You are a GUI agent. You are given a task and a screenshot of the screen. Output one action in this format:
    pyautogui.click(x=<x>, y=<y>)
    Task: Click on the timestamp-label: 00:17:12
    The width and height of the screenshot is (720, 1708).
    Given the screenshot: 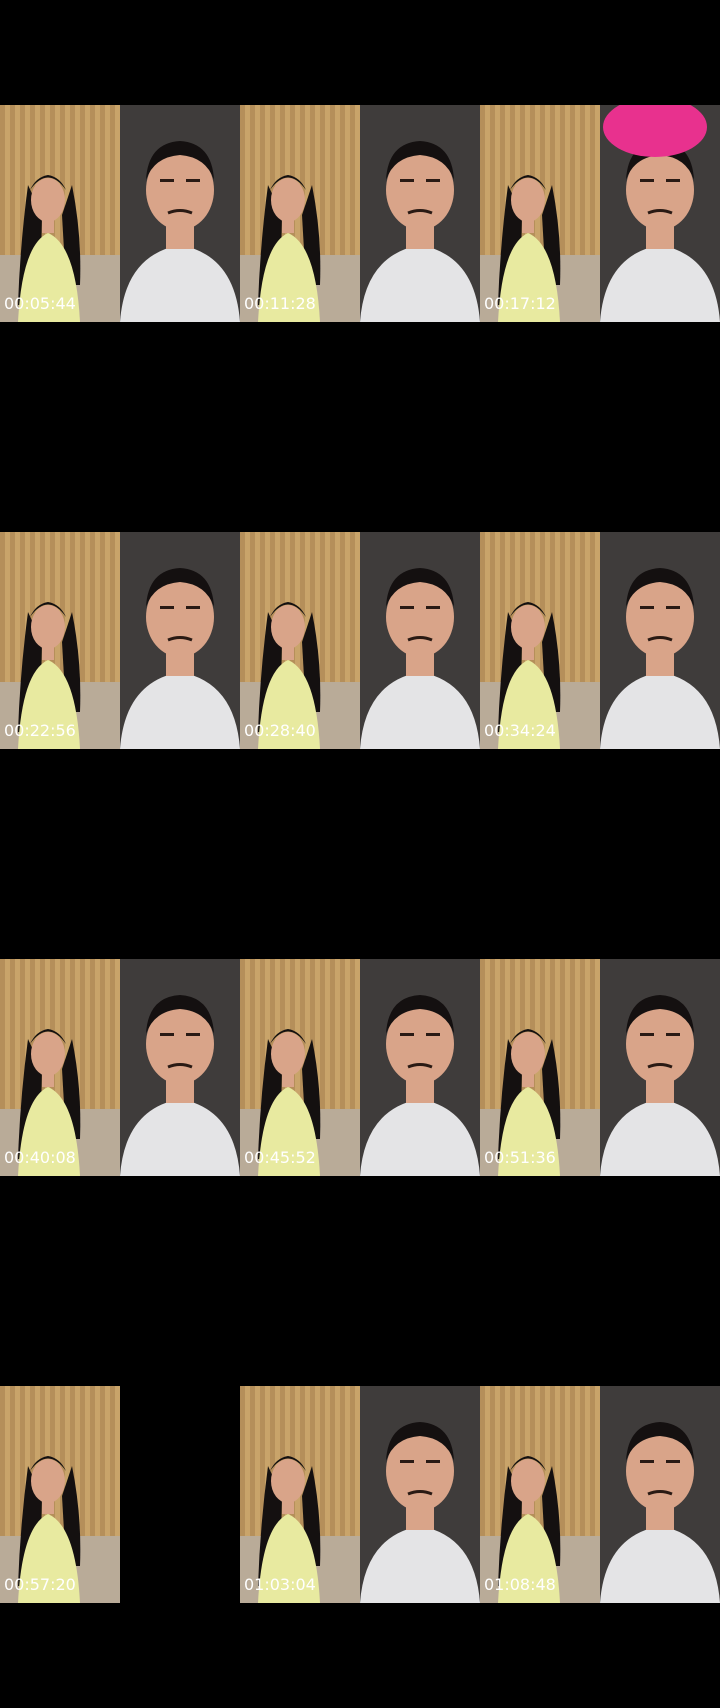 What is the action you would take?
    pyautogui.click(x=520, y=303)
    